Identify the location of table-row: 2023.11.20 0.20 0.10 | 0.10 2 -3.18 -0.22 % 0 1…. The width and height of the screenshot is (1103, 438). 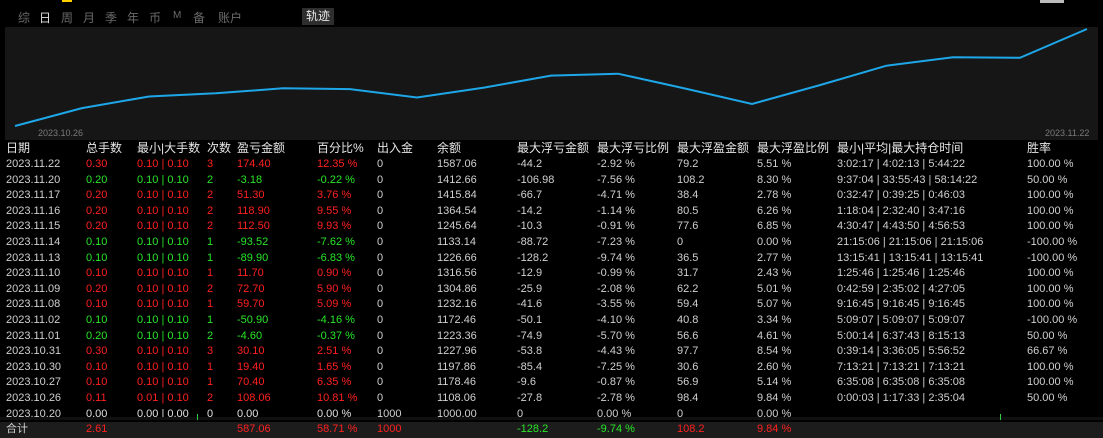
(551, 181).